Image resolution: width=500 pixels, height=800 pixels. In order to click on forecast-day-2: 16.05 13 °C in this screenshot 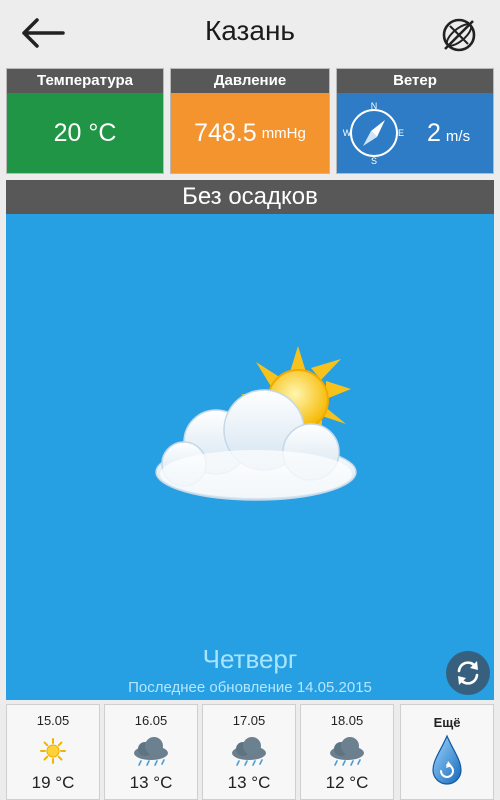, I will do `click(151, 752)`.